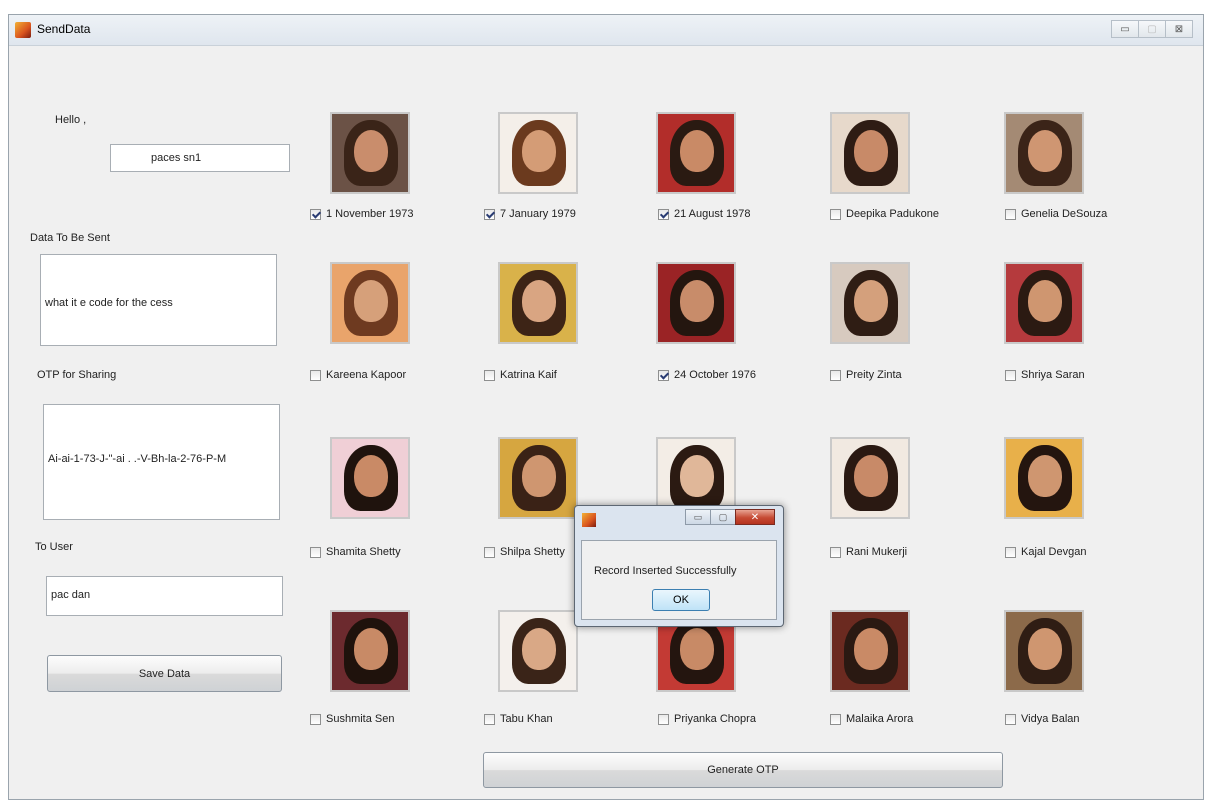 The height and width of the screenshot is (804, 1213). I want to click on checkbox-label: Malaika Arora, so click(880, 719).